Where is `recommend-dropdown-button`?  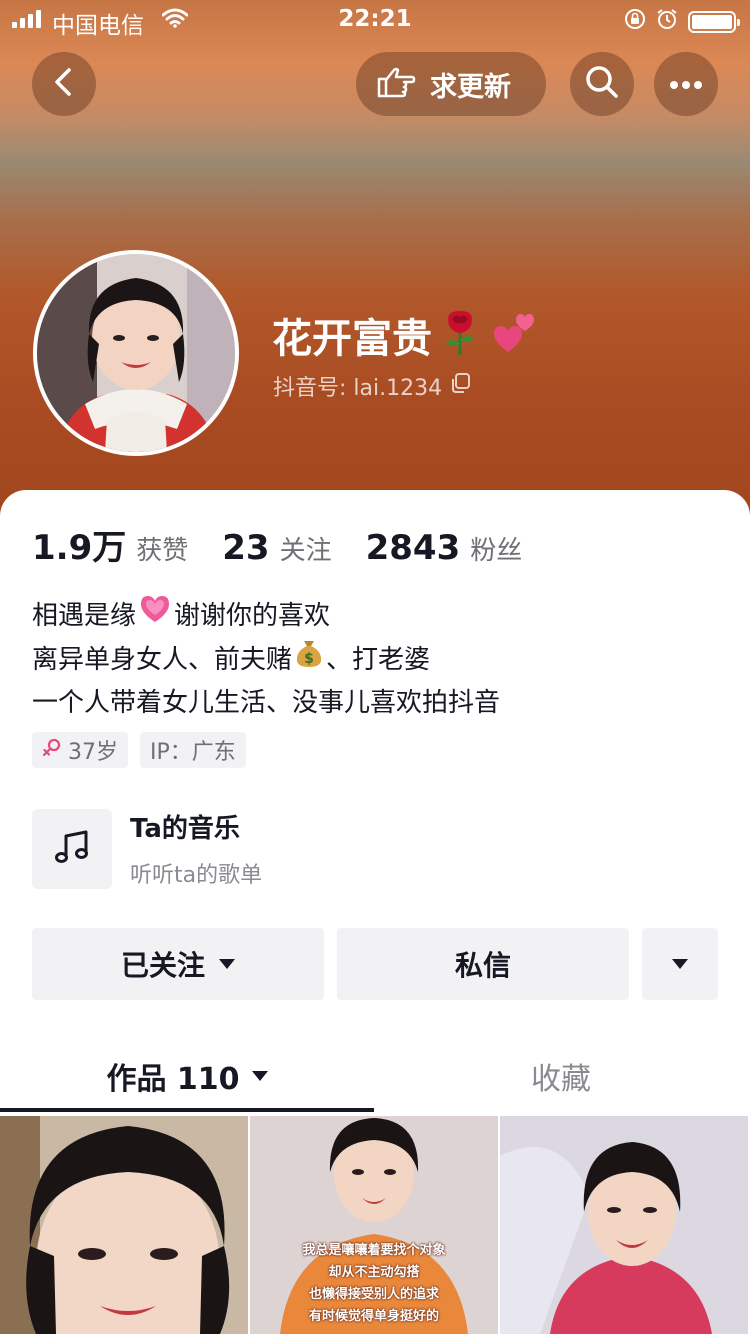
recommend-dropdown-button is located at coordinates (680, 964).